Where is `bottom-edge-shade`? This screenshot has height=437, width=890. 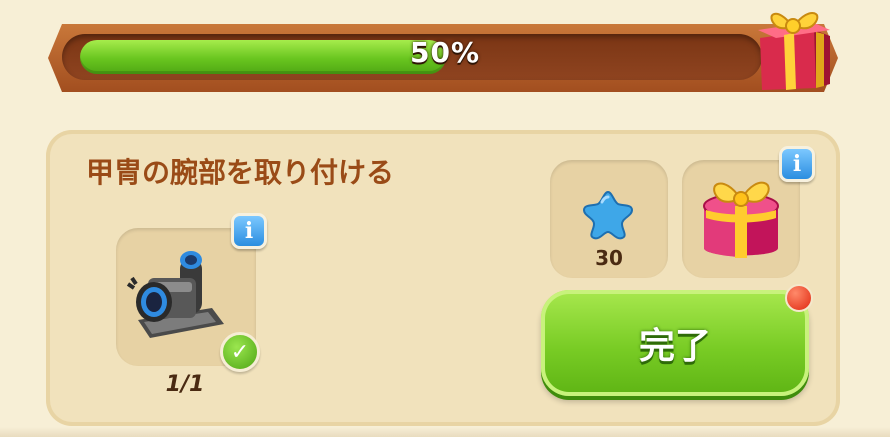 bottom-edge-shade is located at coordinates (445, 432).